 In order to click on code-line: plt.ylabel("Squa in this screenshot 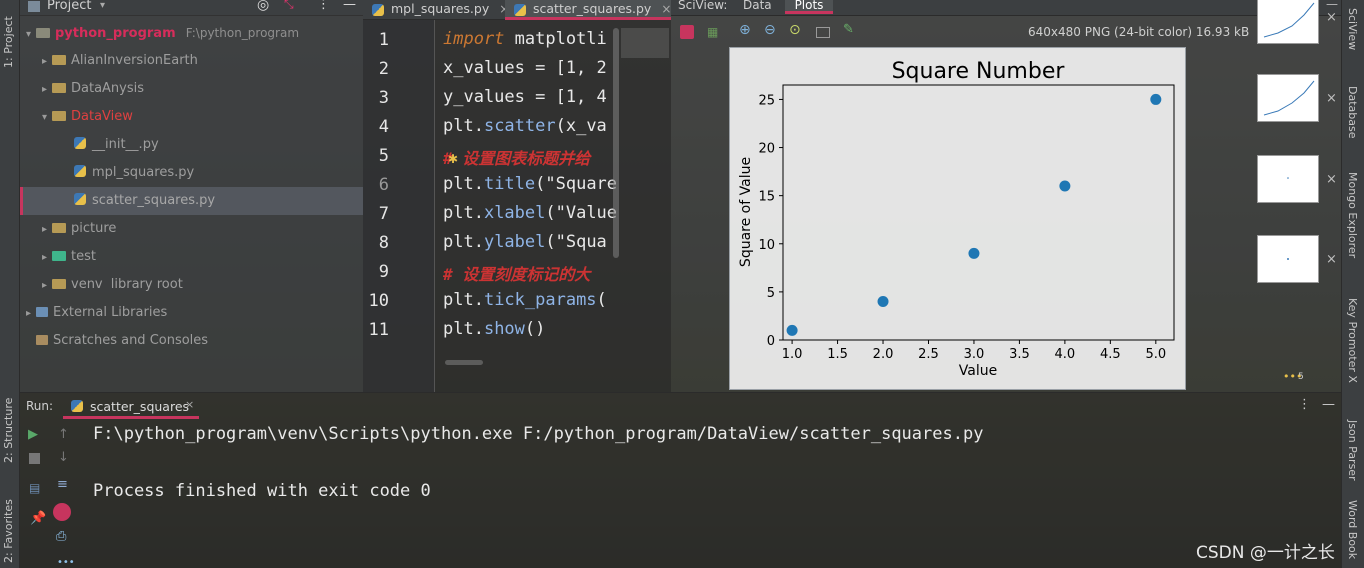, I will do `click(532, 242)`.